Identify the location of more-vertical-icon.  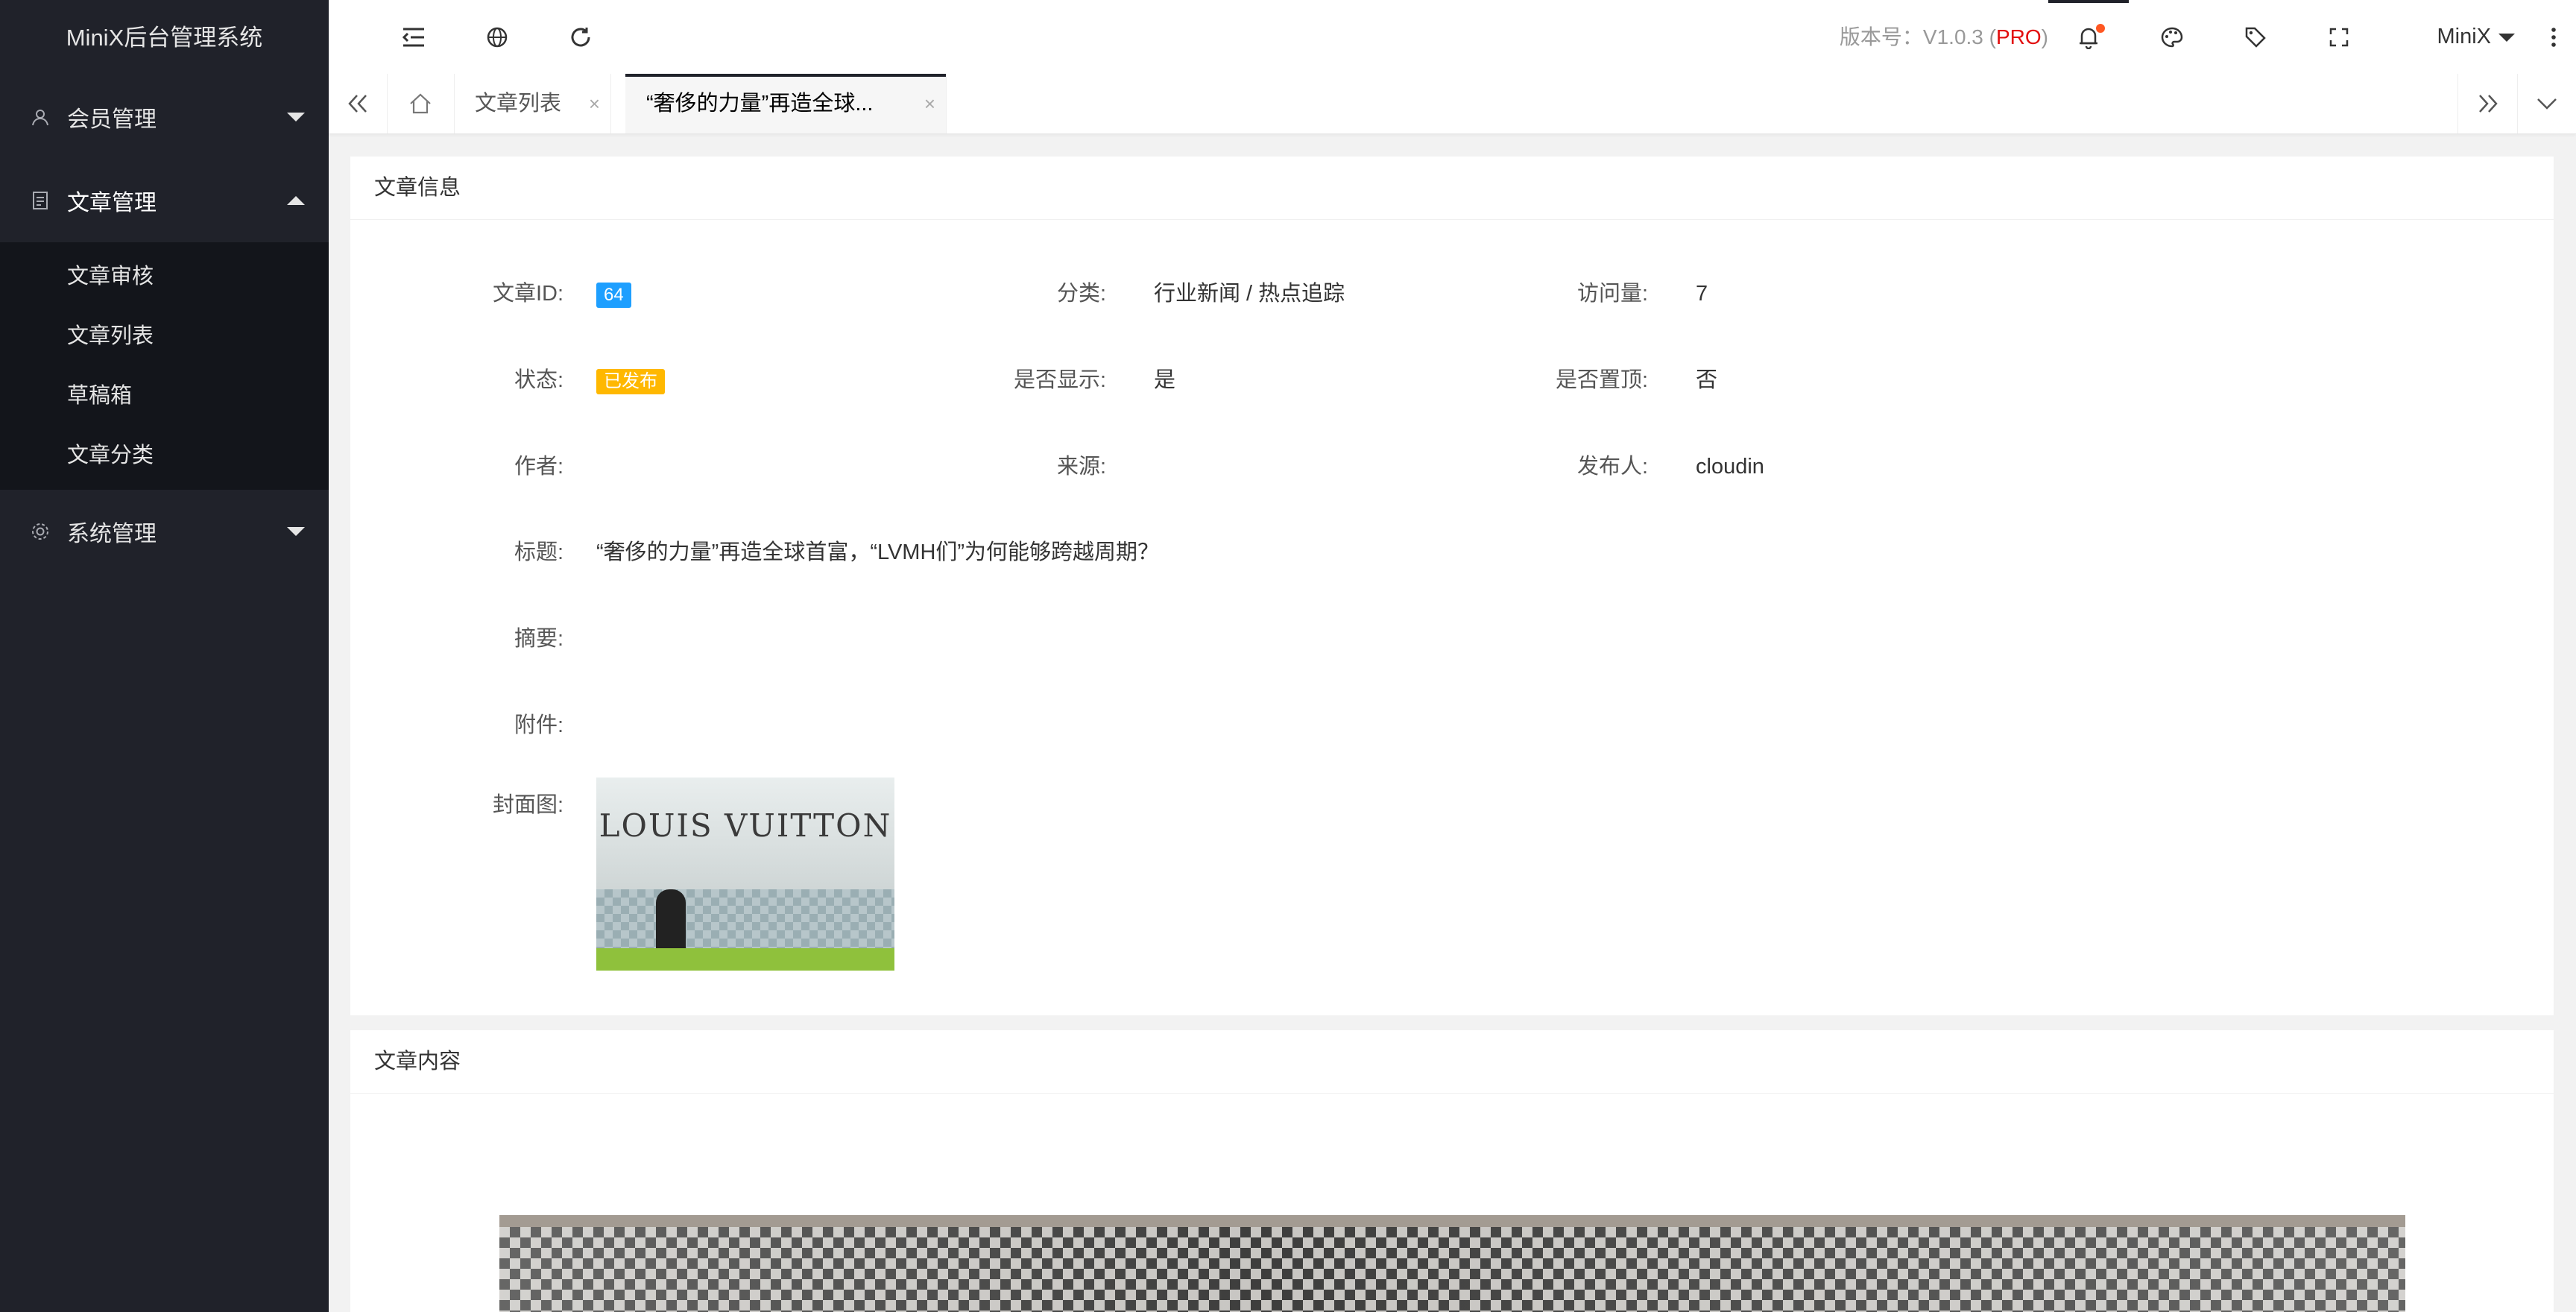
(2553, 37).